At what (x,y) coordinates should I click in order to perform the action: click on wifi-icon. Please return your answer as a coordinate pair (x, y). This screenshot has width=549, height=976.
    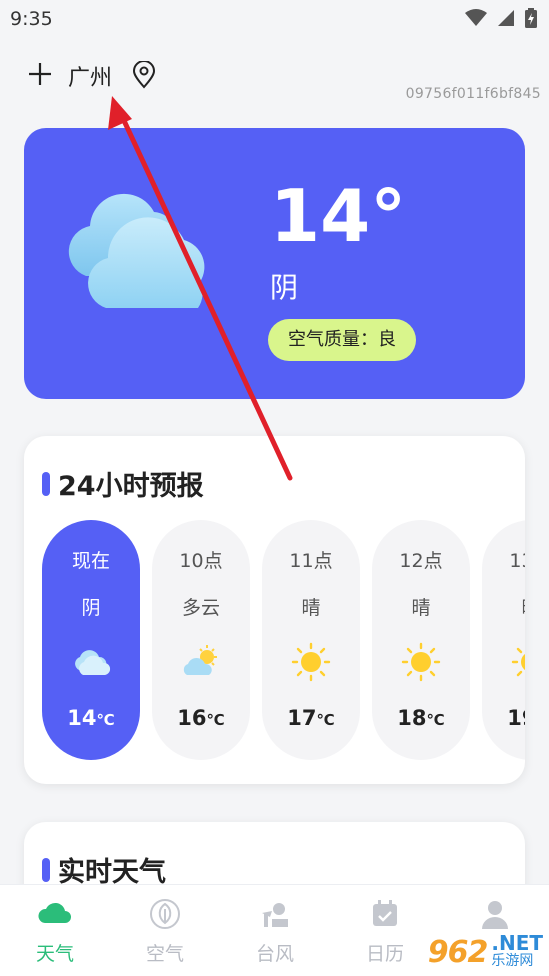
    Looking at the image, I should click on (476, 17).